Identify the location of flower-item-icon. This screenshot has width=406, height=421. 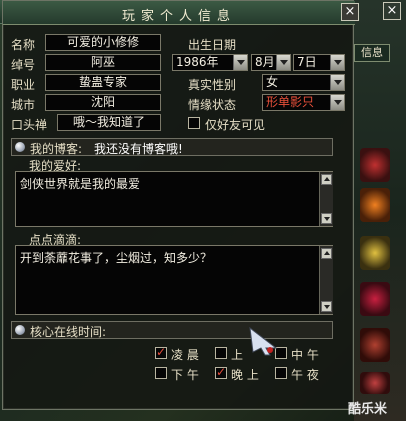
(375, 299).